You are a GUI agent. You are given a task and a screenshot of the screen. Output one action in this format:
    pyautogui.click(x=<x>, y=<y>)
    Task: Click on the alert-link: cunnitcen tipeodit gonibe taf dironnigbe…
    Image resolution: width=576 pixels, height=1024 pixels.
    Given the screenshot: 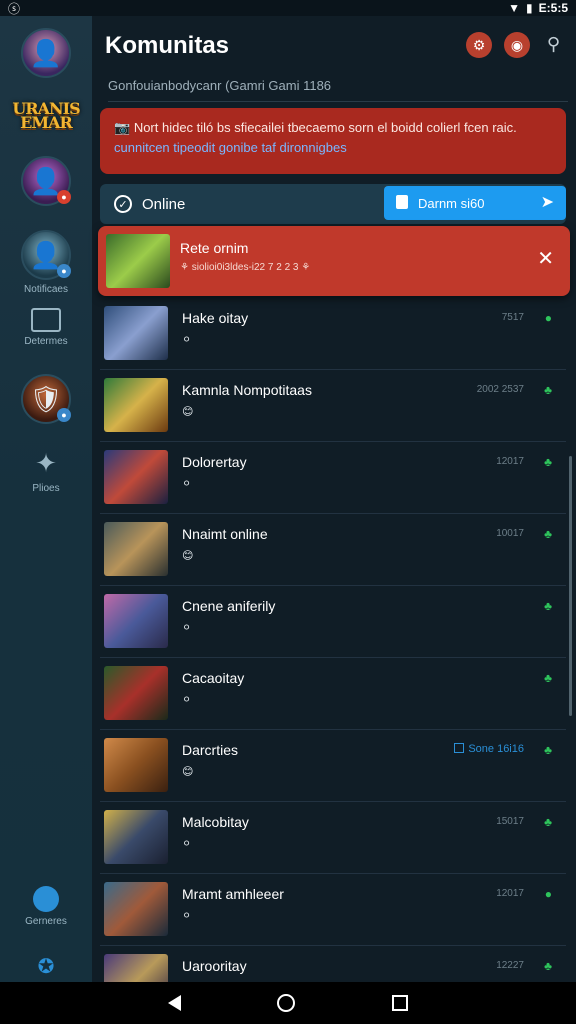 What is the action you would take?
    pyautogui.click(x=230, y=147)
    